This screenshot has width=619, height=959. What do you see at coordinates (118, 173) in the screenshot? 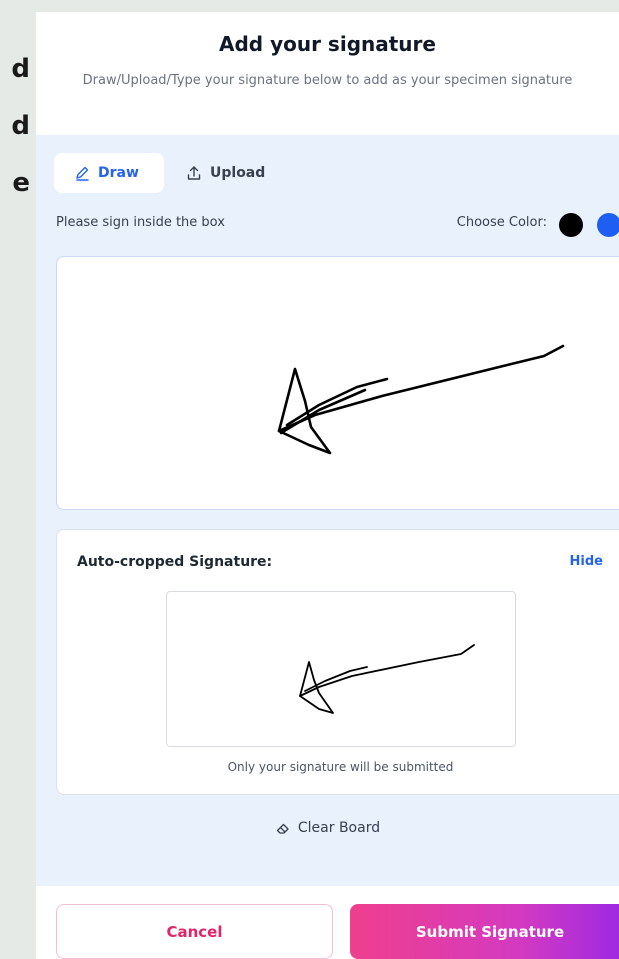
I see `tab-draw-label: Draw` at bounding box center [118, 173].